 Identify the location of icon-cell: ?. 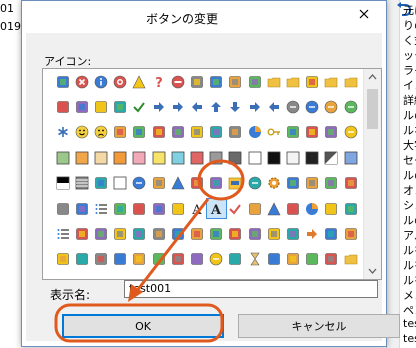
(158, 81).